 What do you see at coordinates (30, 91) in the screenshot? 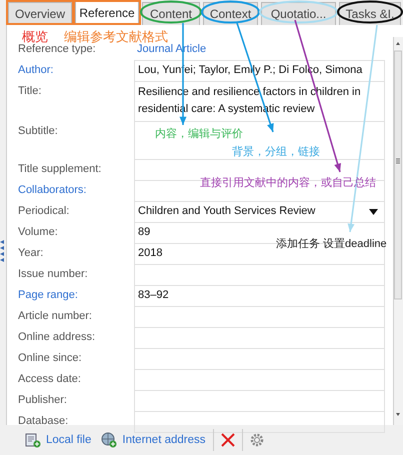
I see `field-label: Title:` at bounding box center [30, 91].